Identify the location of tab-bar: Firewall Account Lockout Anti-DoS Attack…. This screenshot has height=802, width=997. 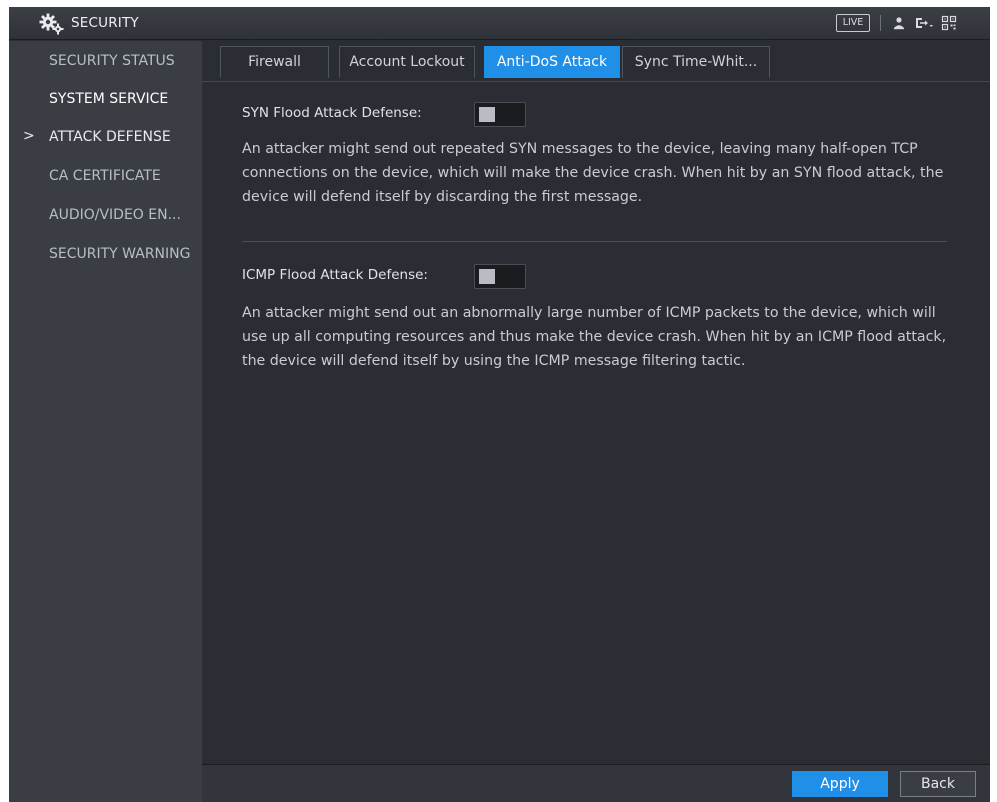
(596, 61).